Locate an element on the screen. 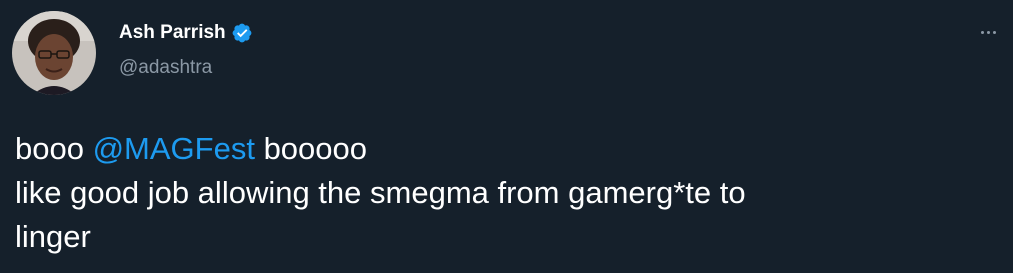  verified-badge-icon is located at coordinates (242, 33).